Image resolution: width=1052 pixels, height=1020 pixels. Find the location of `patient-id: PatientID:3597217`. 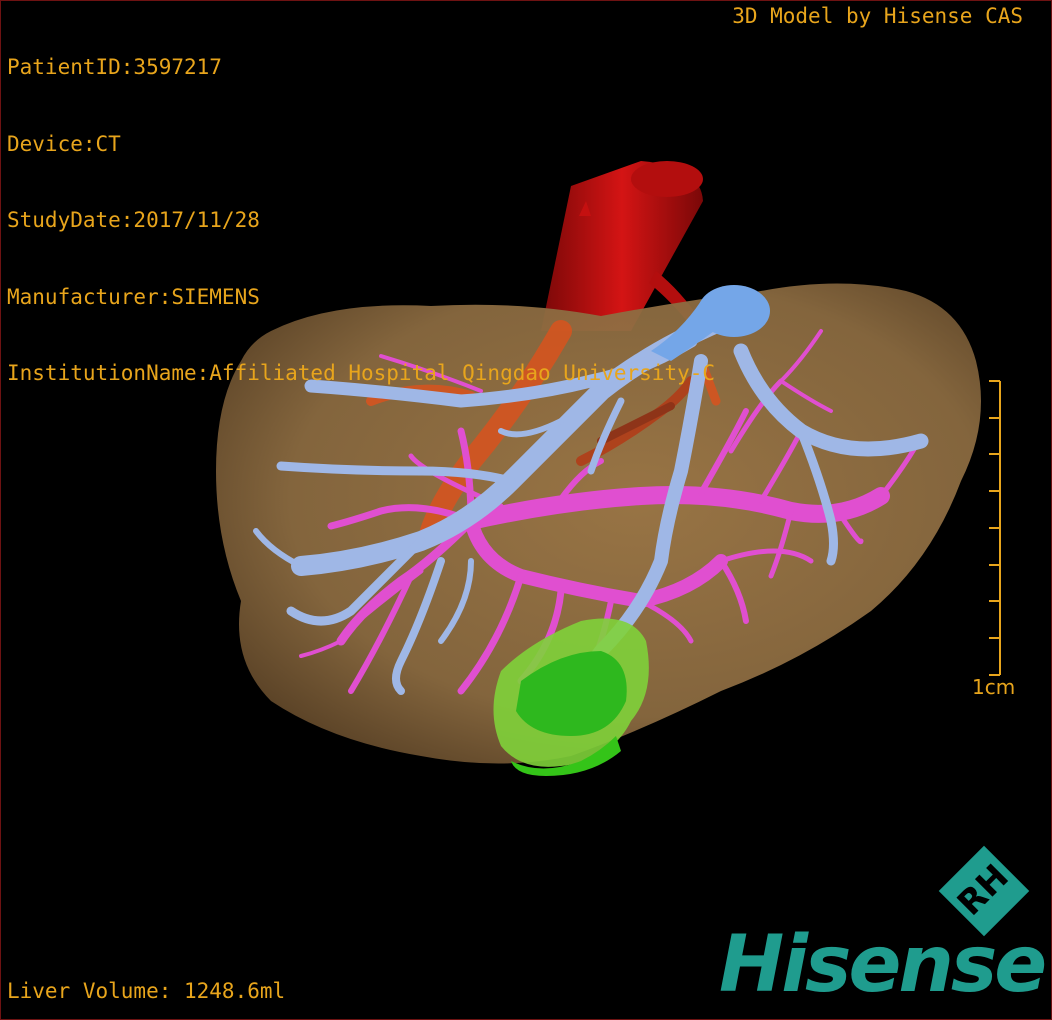

patient-id: PatientID:3597217 is located at coordinates (114, 67).